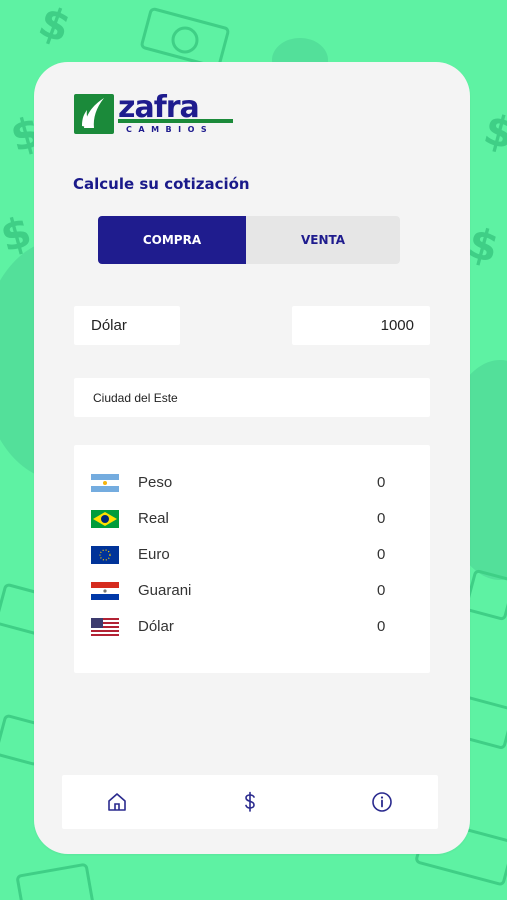 This screenshot has width=507, height=900. I want to click on amount-input: 1000, so click(361, 325).